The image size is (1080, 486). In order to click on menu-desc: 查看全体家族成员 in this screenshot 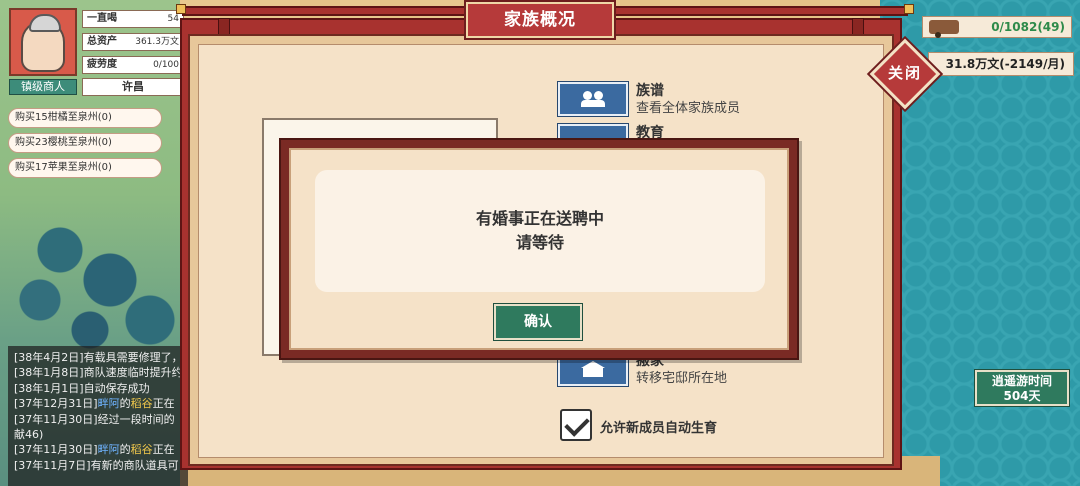, I will do `click(688, 108)`.